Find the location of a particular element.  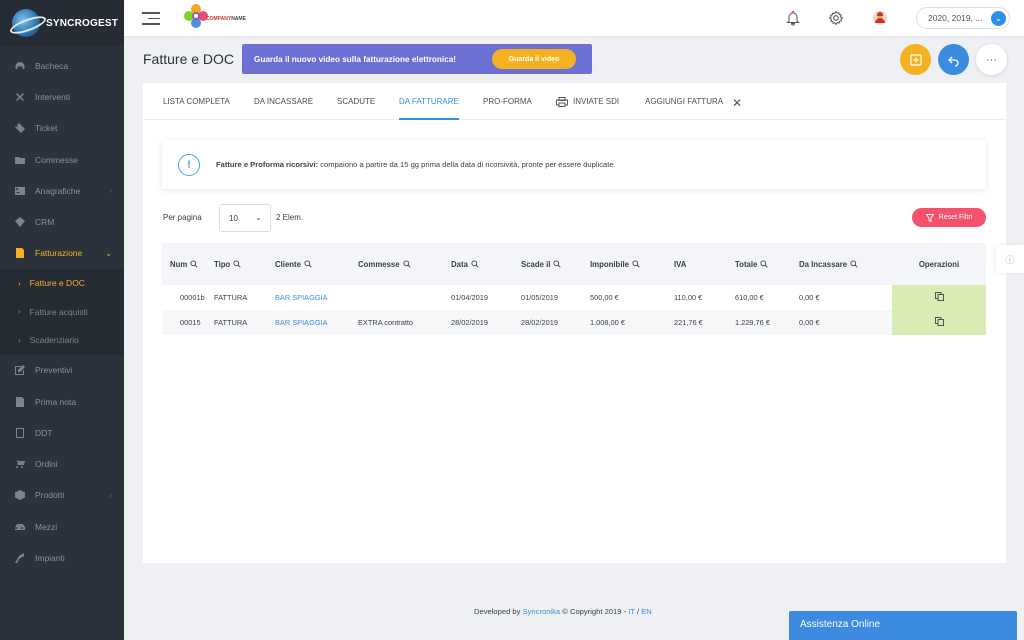

syncronika-link: Syncronika is located at coordinates (542, 611).